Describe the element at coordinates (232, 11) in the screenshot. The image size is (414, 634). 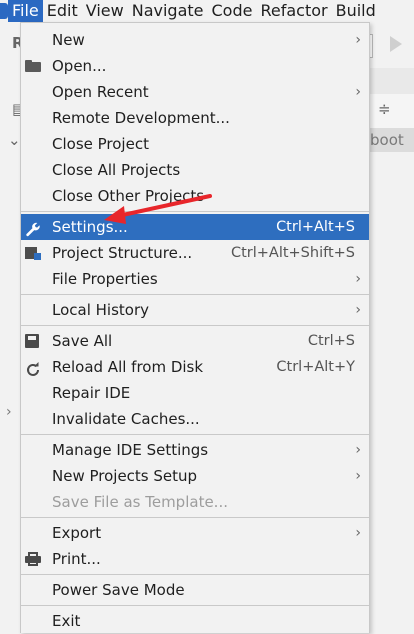
I see `menu-code: Code` at that location.